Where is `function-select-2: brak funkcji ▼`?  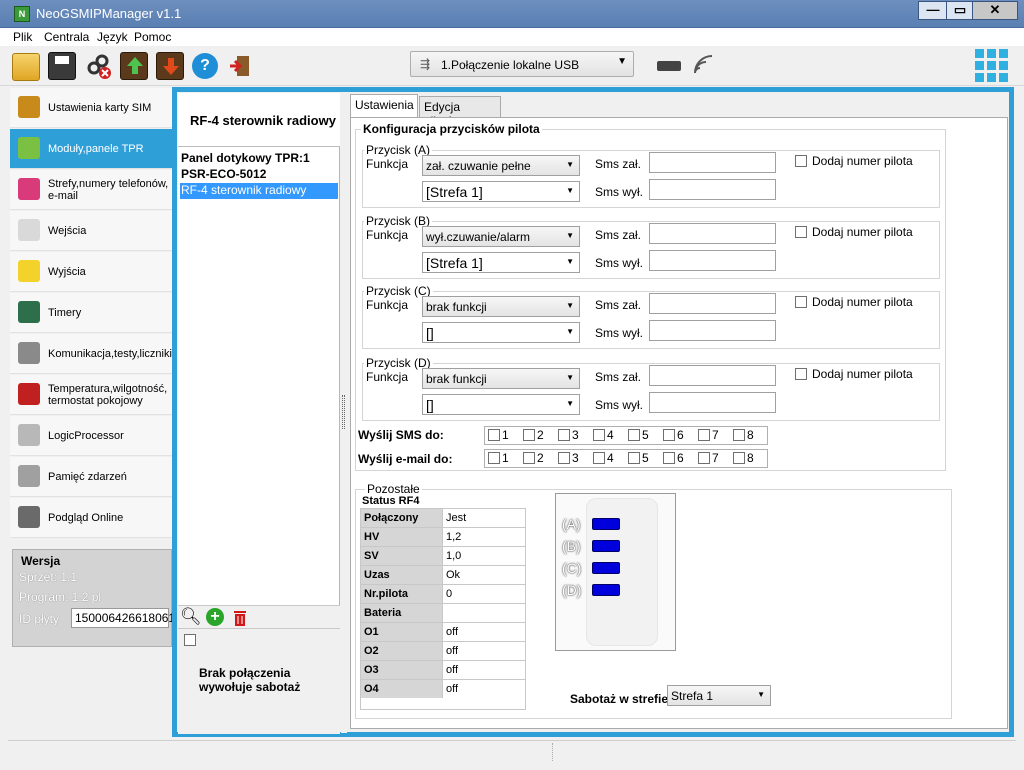 function-select-2: brak funkcji ▼ is located at coordinates (501, 306).